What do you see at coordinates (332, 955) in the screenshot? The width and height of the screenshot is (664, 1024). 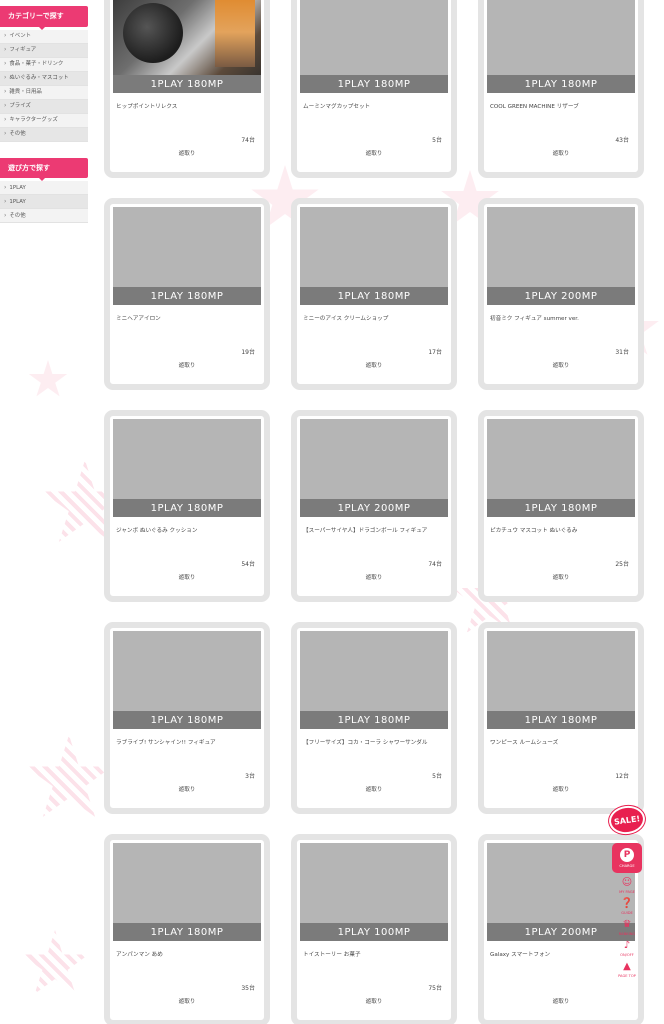 I see `product-name: トイストーリー お菓子` at bounding box center [332, 955].